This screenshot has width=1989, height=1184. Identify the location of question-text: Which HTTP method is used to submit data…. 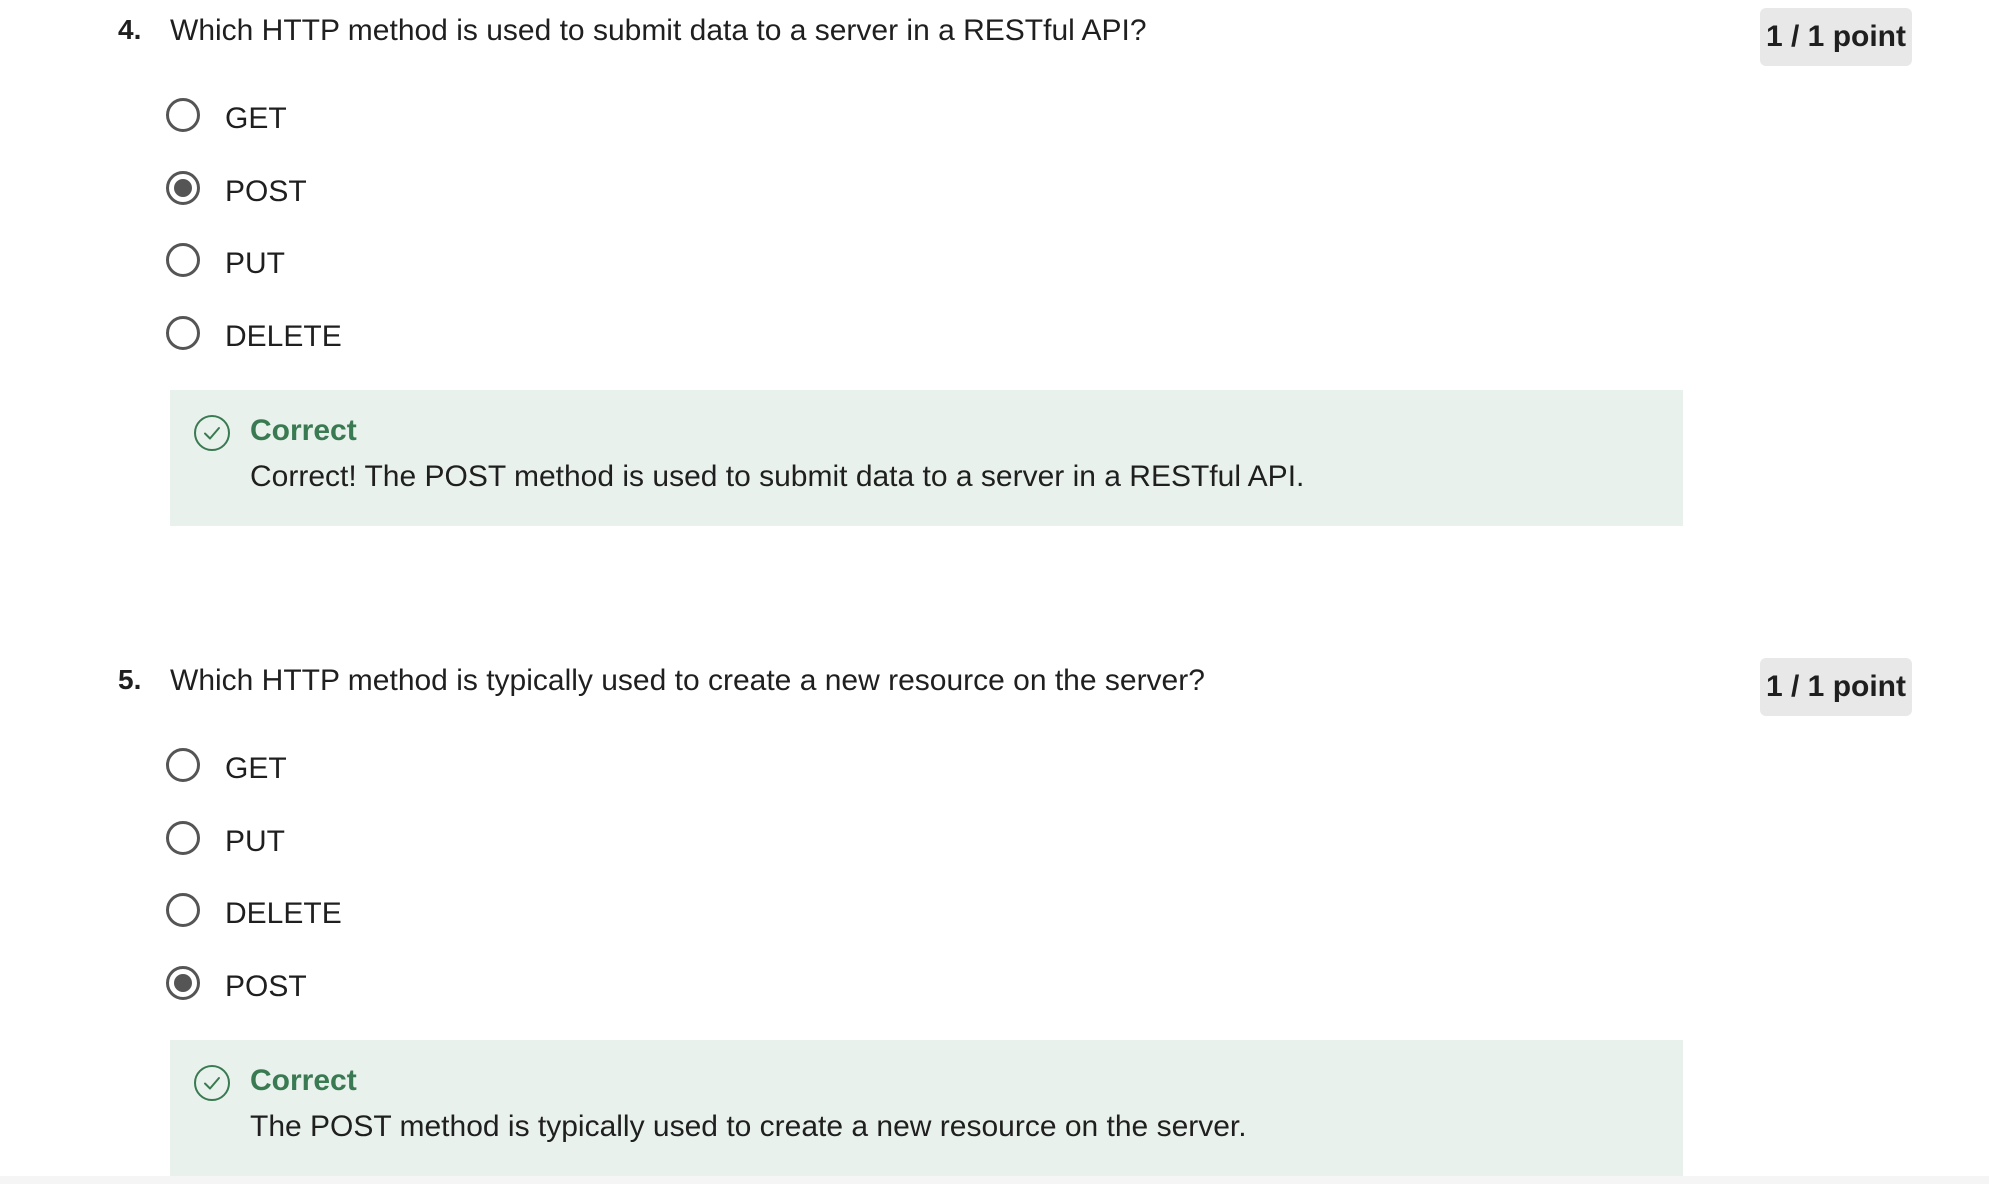
(658, 30).